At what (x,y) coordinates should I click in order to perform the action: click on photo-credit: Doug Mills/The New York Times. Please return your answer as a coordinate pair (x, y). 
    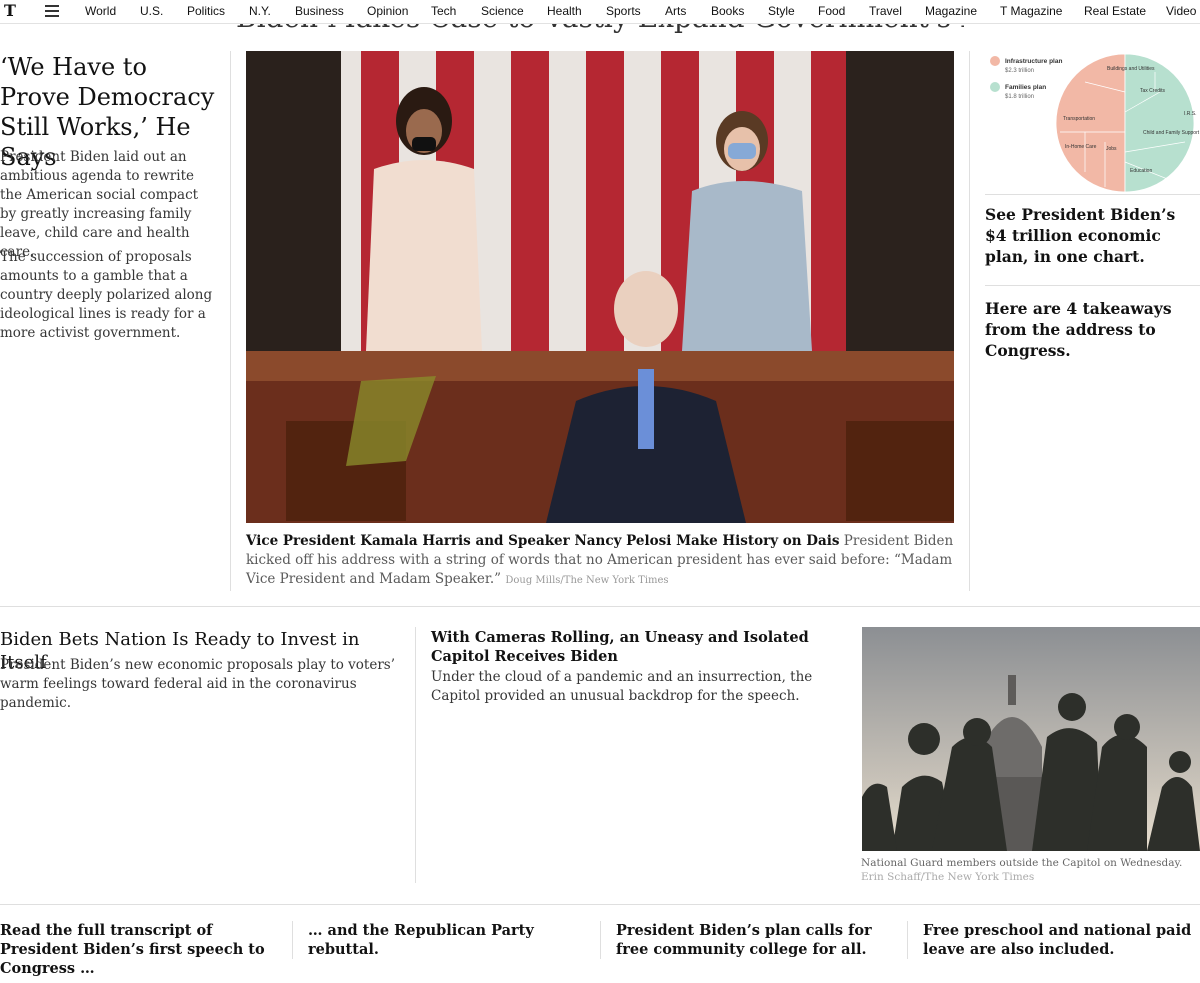
    Looking at the image, I should click on (587, 580).